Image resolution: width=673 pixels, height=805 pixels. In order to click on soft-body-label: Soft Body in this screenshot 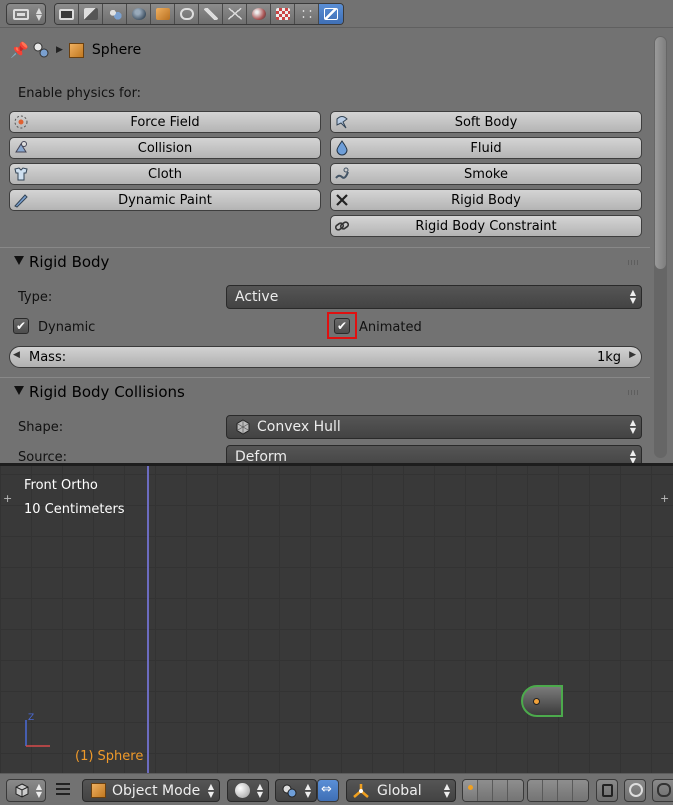, I will do `click(486, 122)`.